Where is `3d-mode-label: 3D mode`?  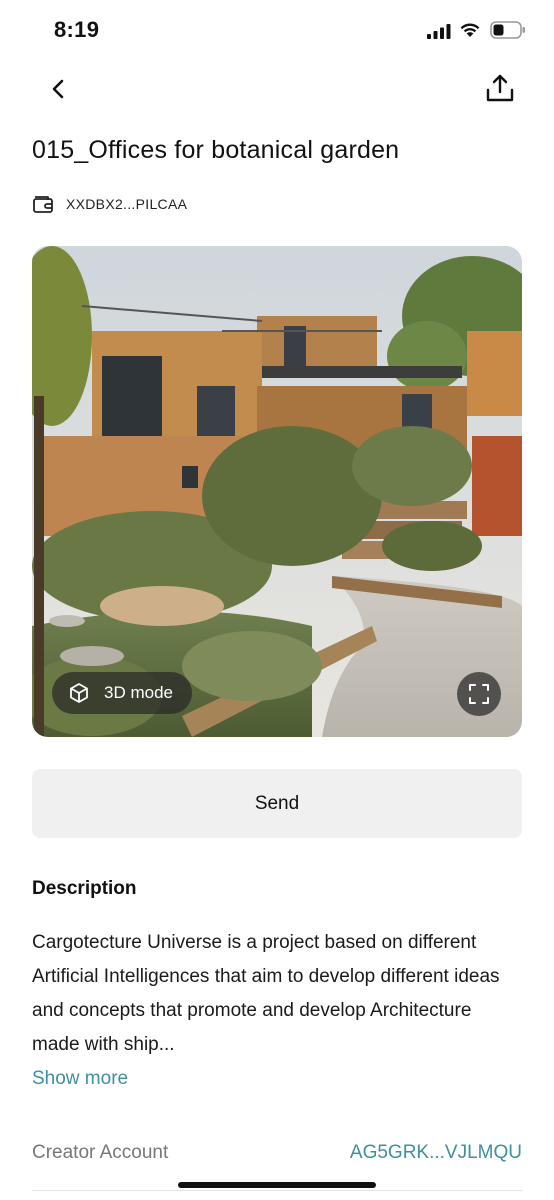 3d-mode-label: 3D mode is located at coordinates (138, 692).